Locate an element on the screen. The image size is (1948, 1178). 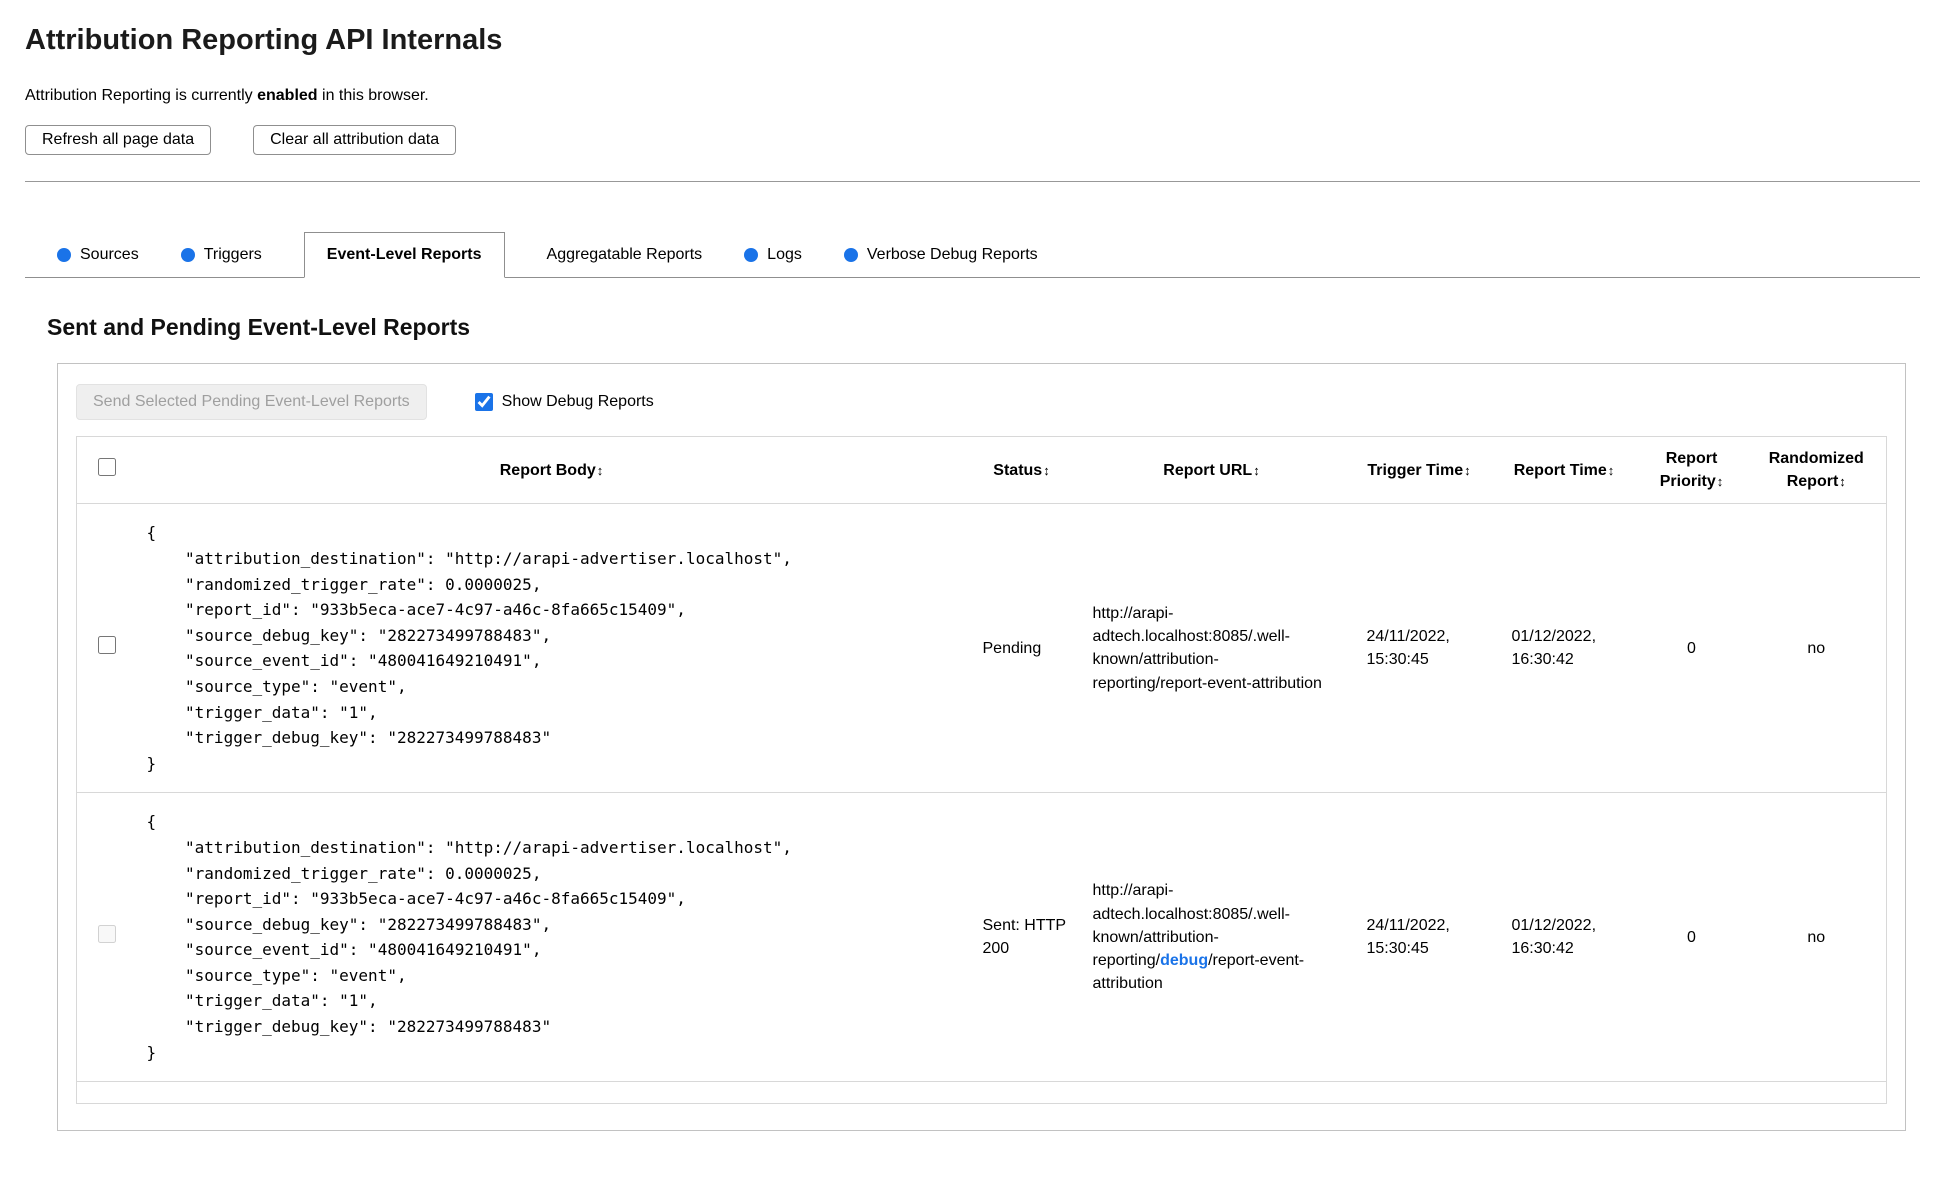
tab-label: Triggers is located at coordinates (232, 254).